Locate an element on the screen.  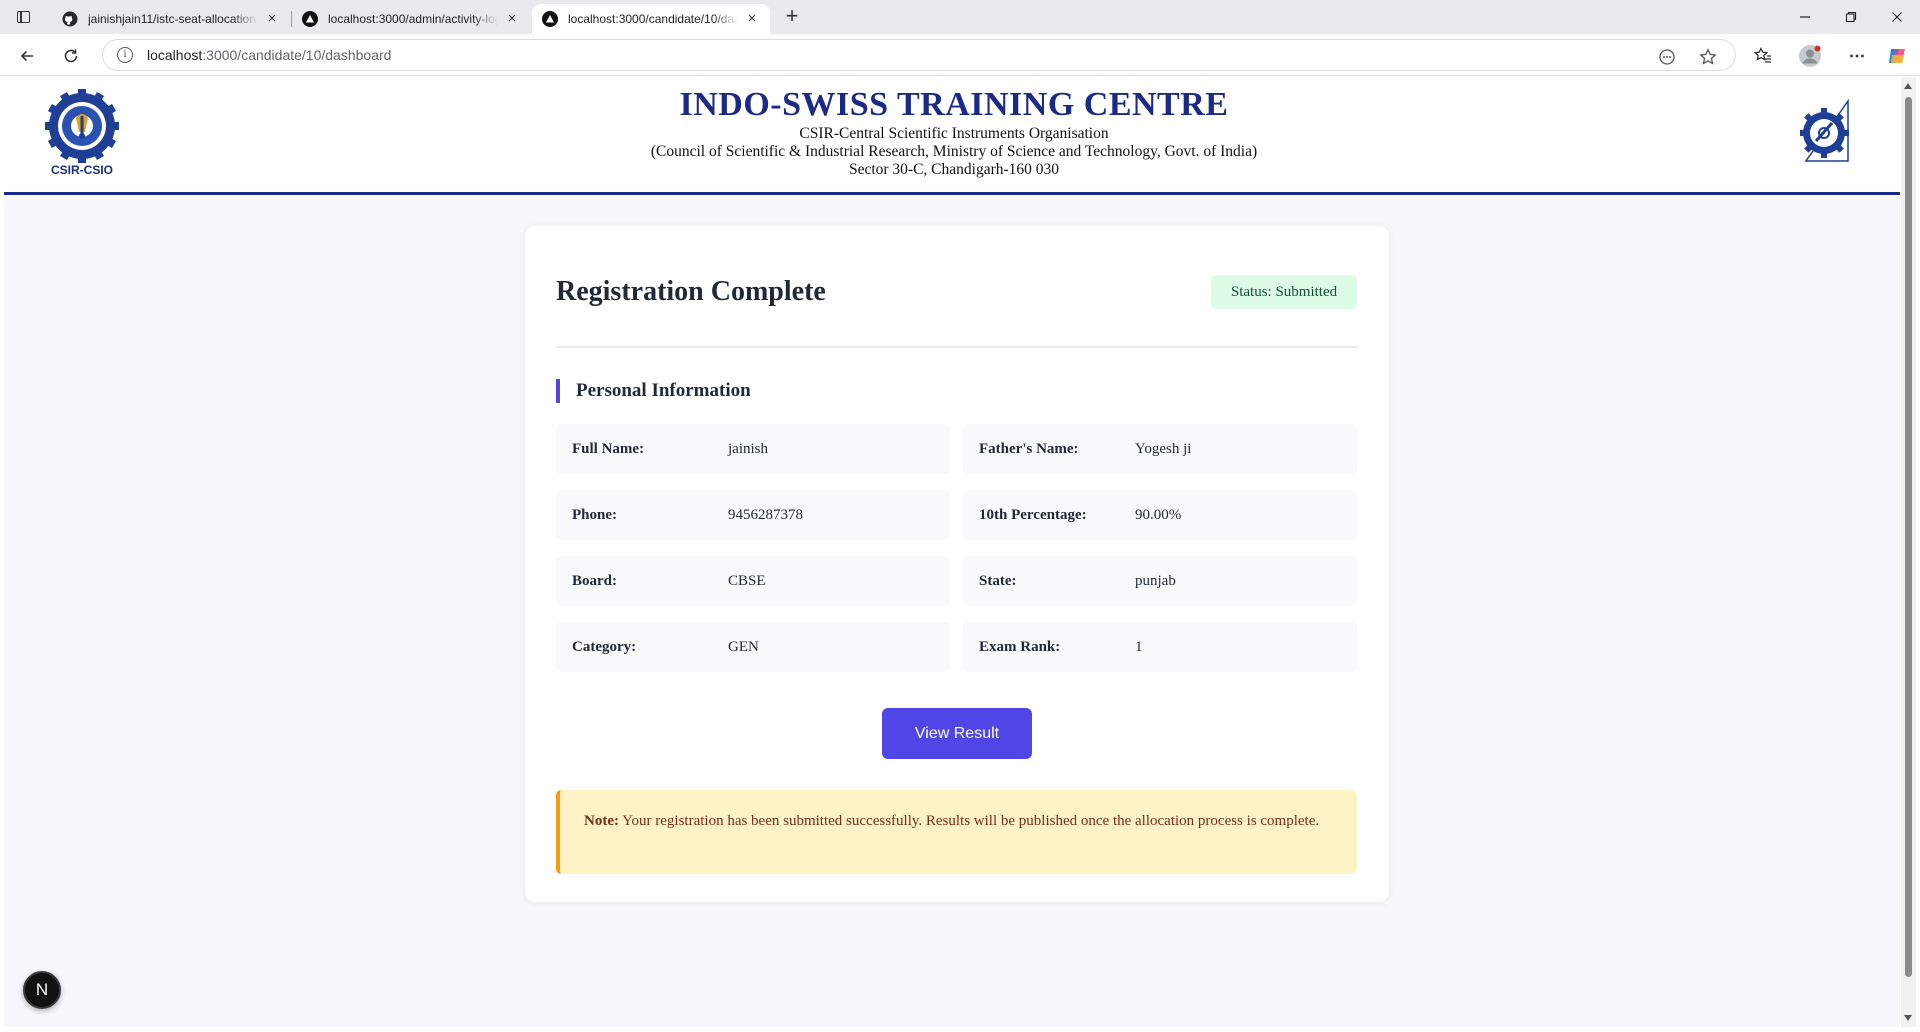
field-value: 9456287378 is located at coordinates (765, 515).